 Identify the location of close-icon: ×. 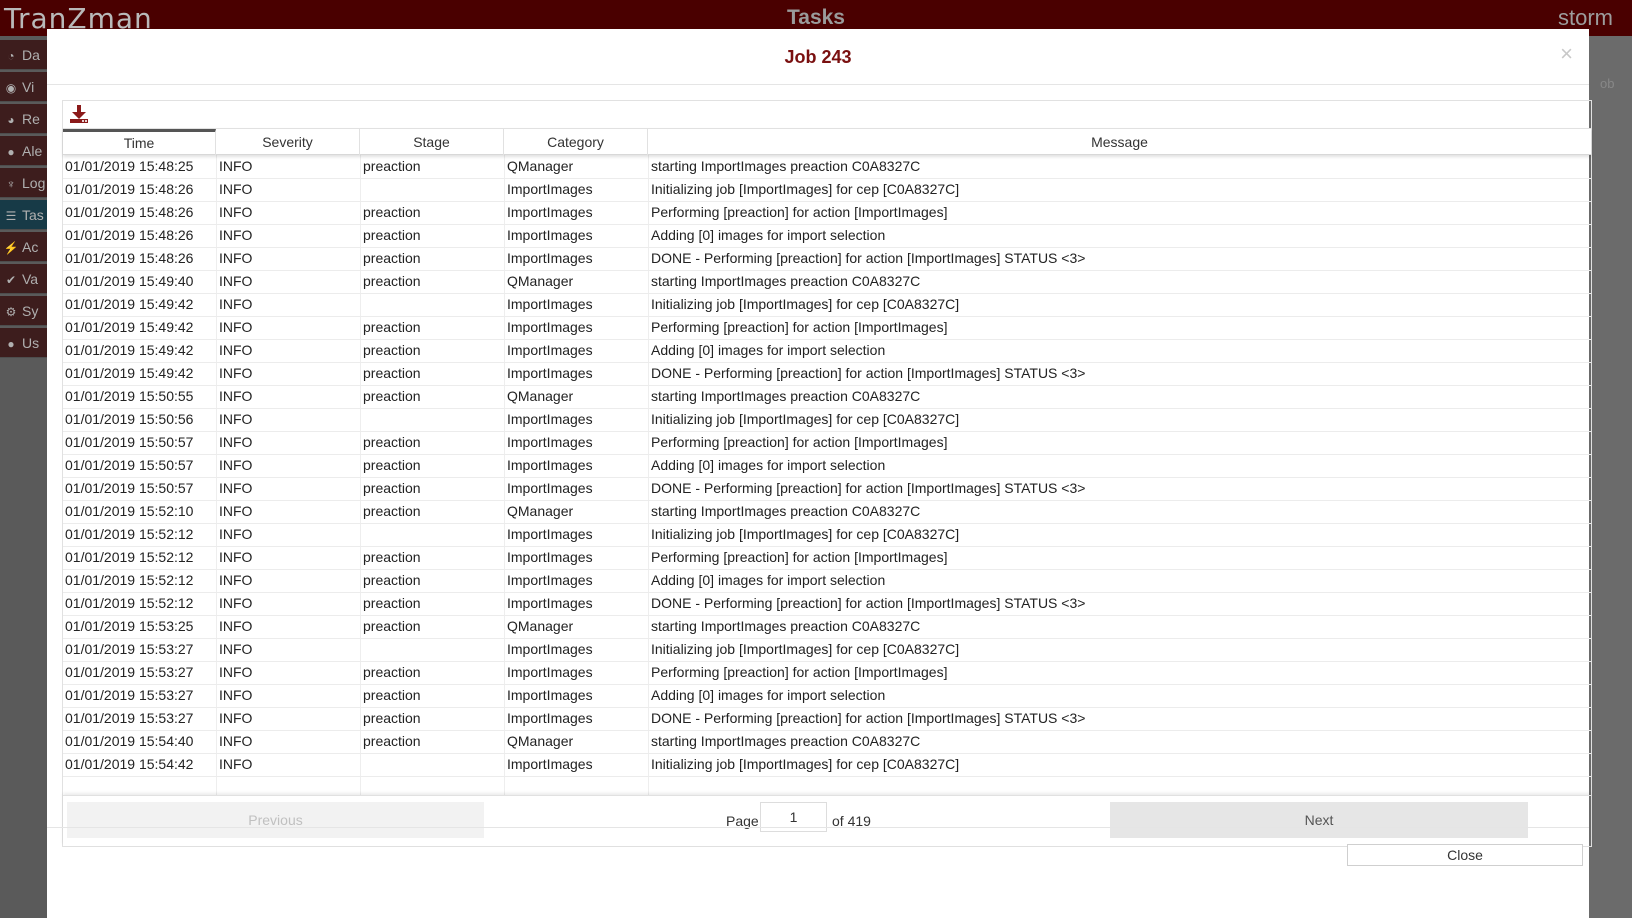
(1566, 54).